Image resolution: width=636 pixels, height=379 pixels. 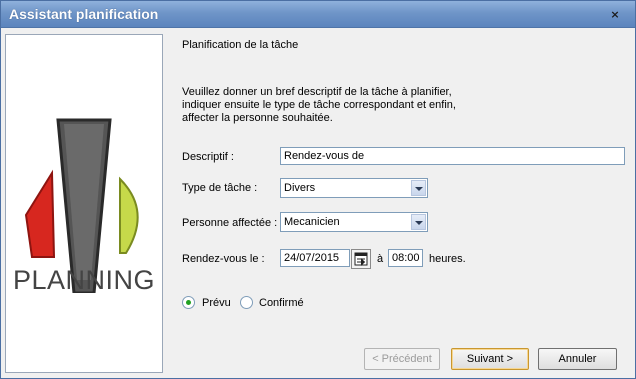 What do you see at coordinates (354, 222) in the screenshot?
I see `personne-select: Mecanicien` at bounding box center [354, 222].